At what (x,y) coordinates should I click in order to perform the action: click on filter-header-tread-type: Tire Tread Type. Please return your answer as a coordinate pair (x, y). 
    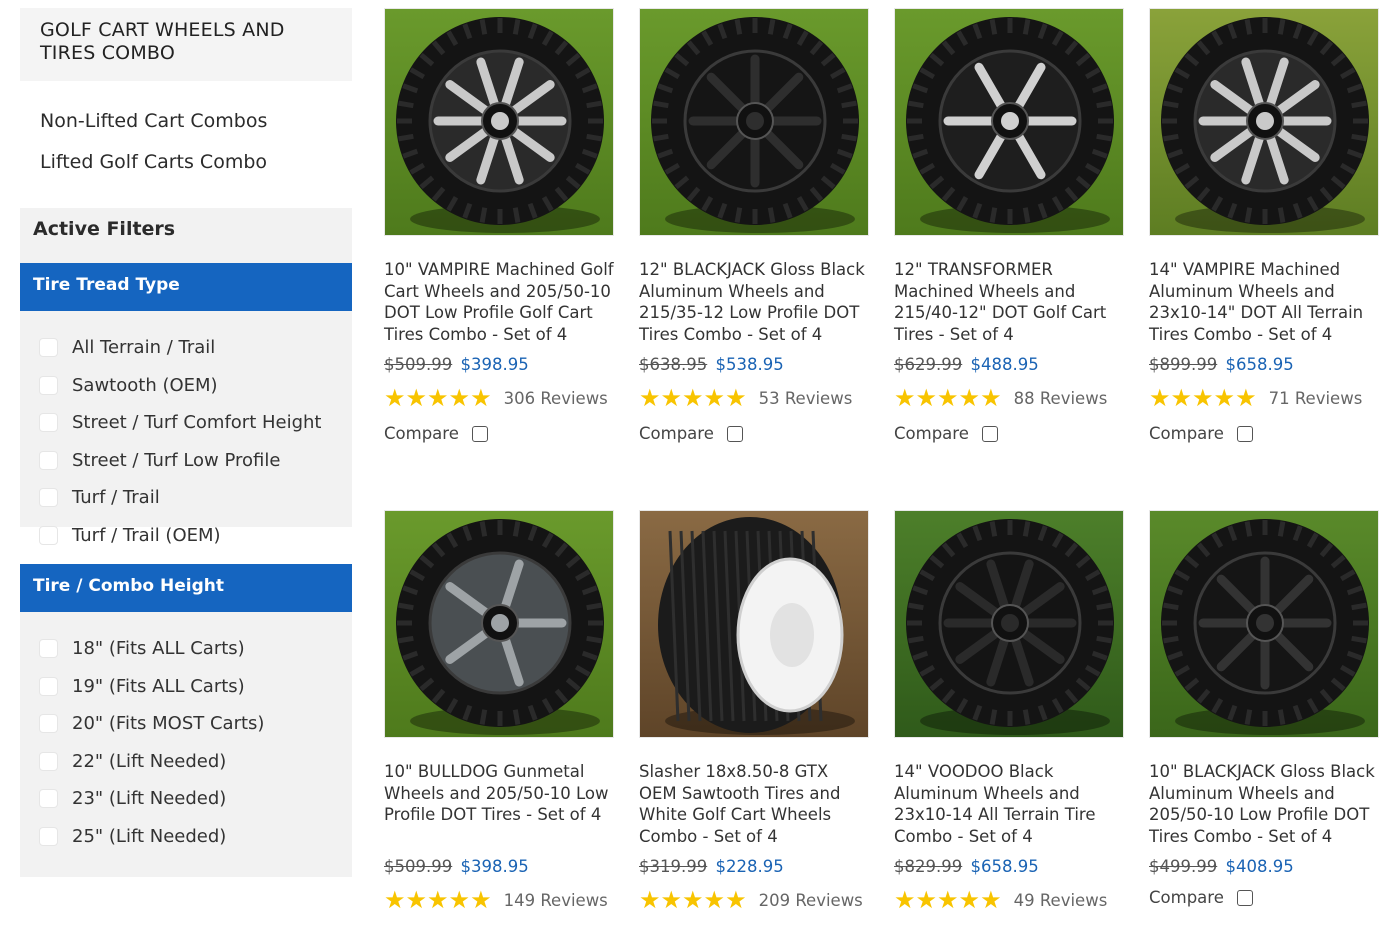
    Looking at the image, I should click on (186, 287).